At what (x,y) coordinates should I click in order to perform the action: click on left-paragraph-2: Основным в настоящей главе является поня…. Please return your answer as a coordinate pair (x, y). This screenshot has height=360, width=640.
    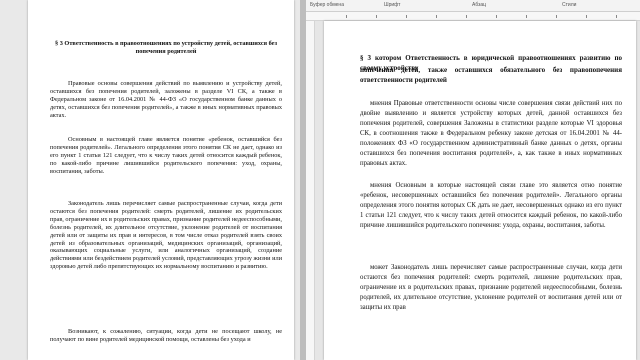
    Looking at the image, I should click on (166, 155).